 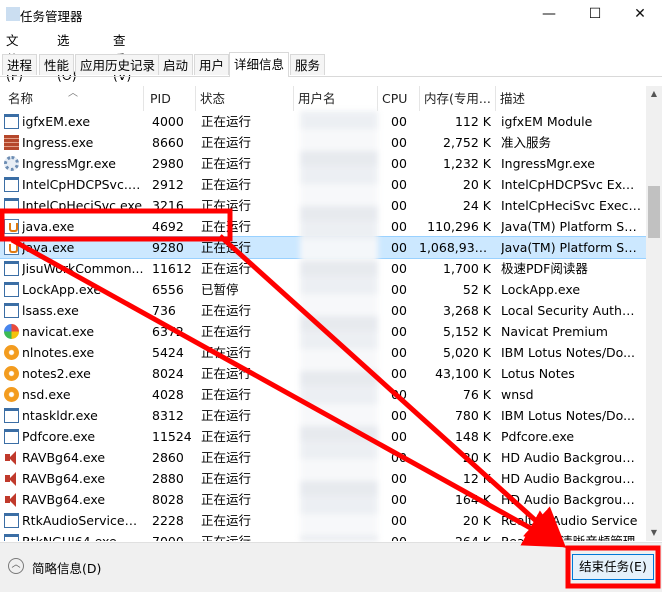 I want to click on process-pid: 6372, so click(x=168, y=331).